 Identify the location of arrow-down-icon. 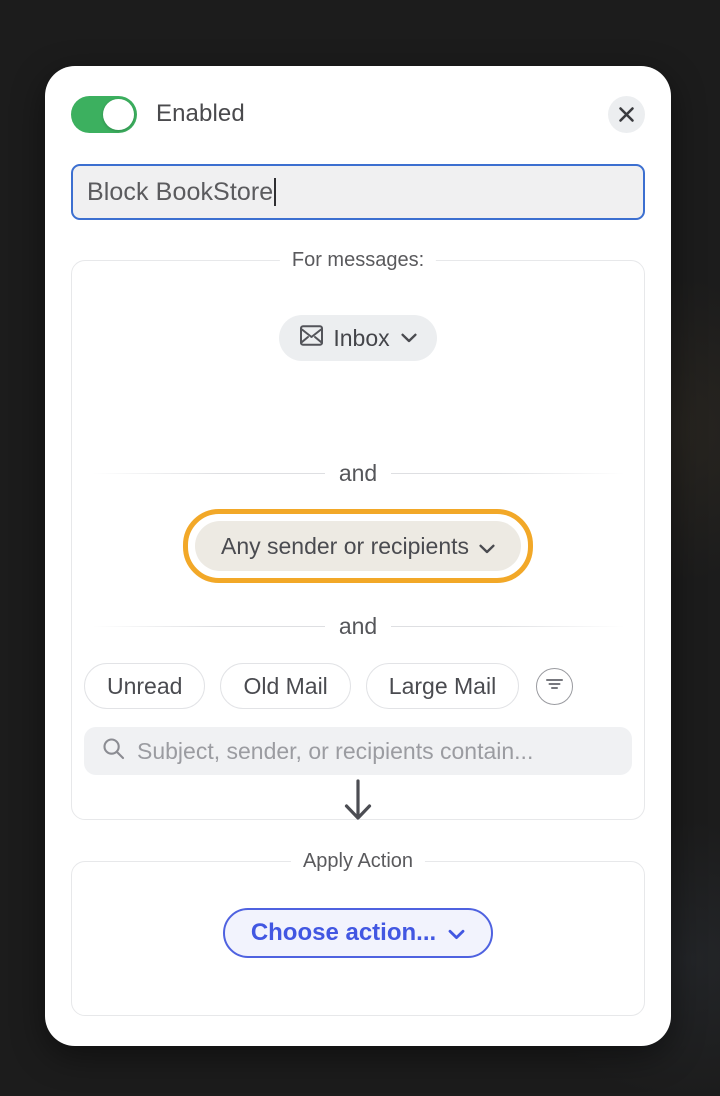
(358, 802).